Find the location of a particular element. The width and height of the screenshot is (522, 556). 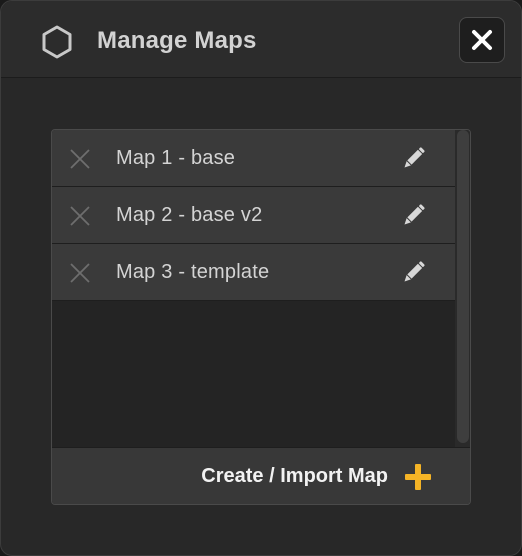

map-name: Map 1 - base is located at coordinates (176, 158).